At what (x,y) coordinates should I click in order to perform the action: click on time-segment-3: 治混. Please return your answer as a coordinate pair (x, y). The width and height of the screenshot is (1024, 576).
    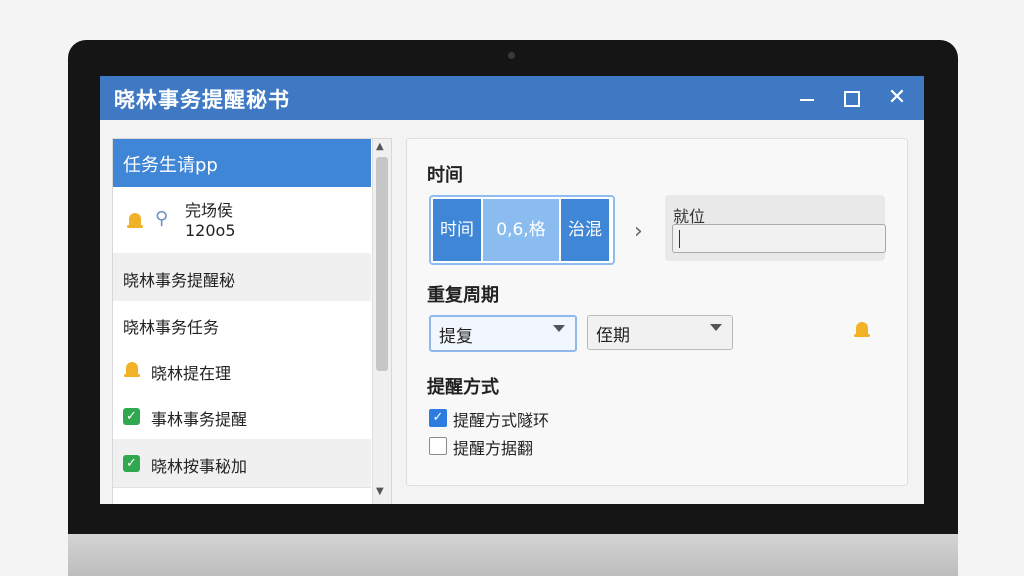
    Looking at the image, I should click on (585, 230).